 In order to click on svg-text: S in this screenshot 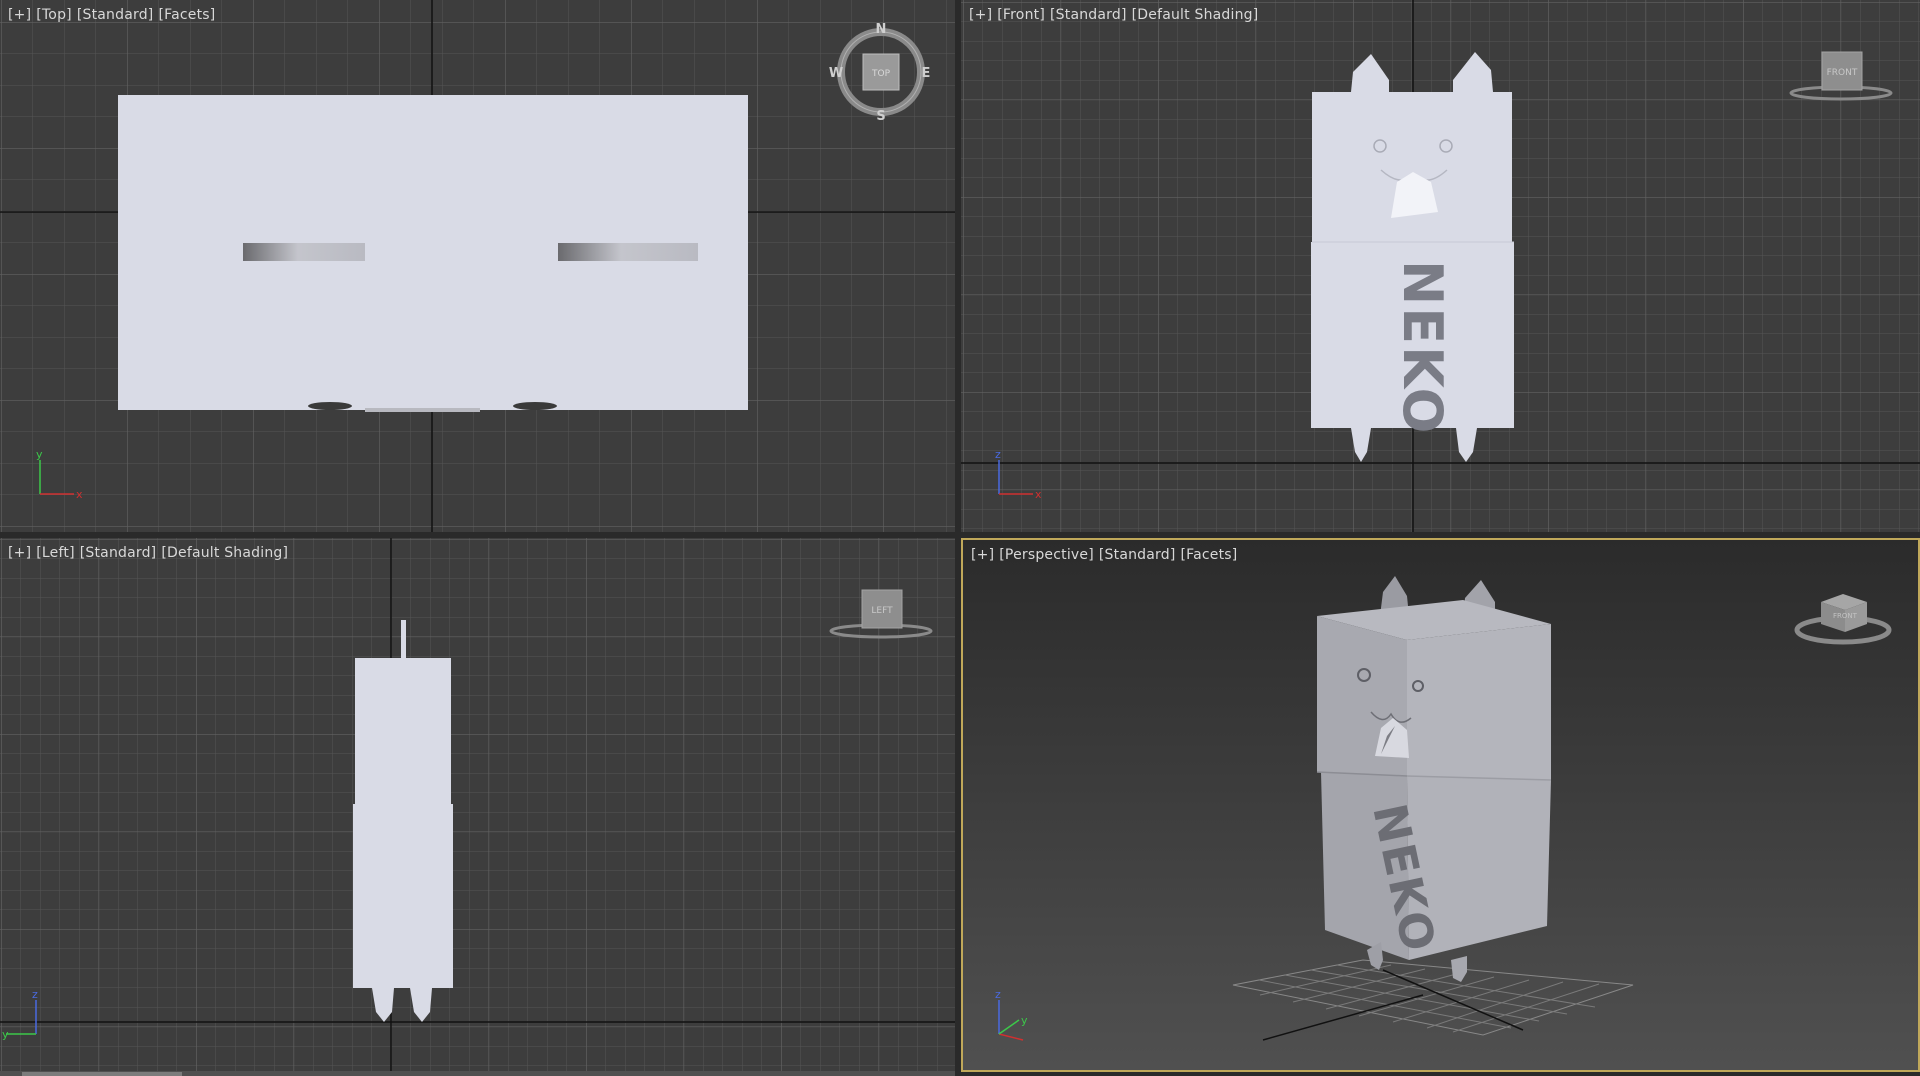, I will do `click(880, 116)`.